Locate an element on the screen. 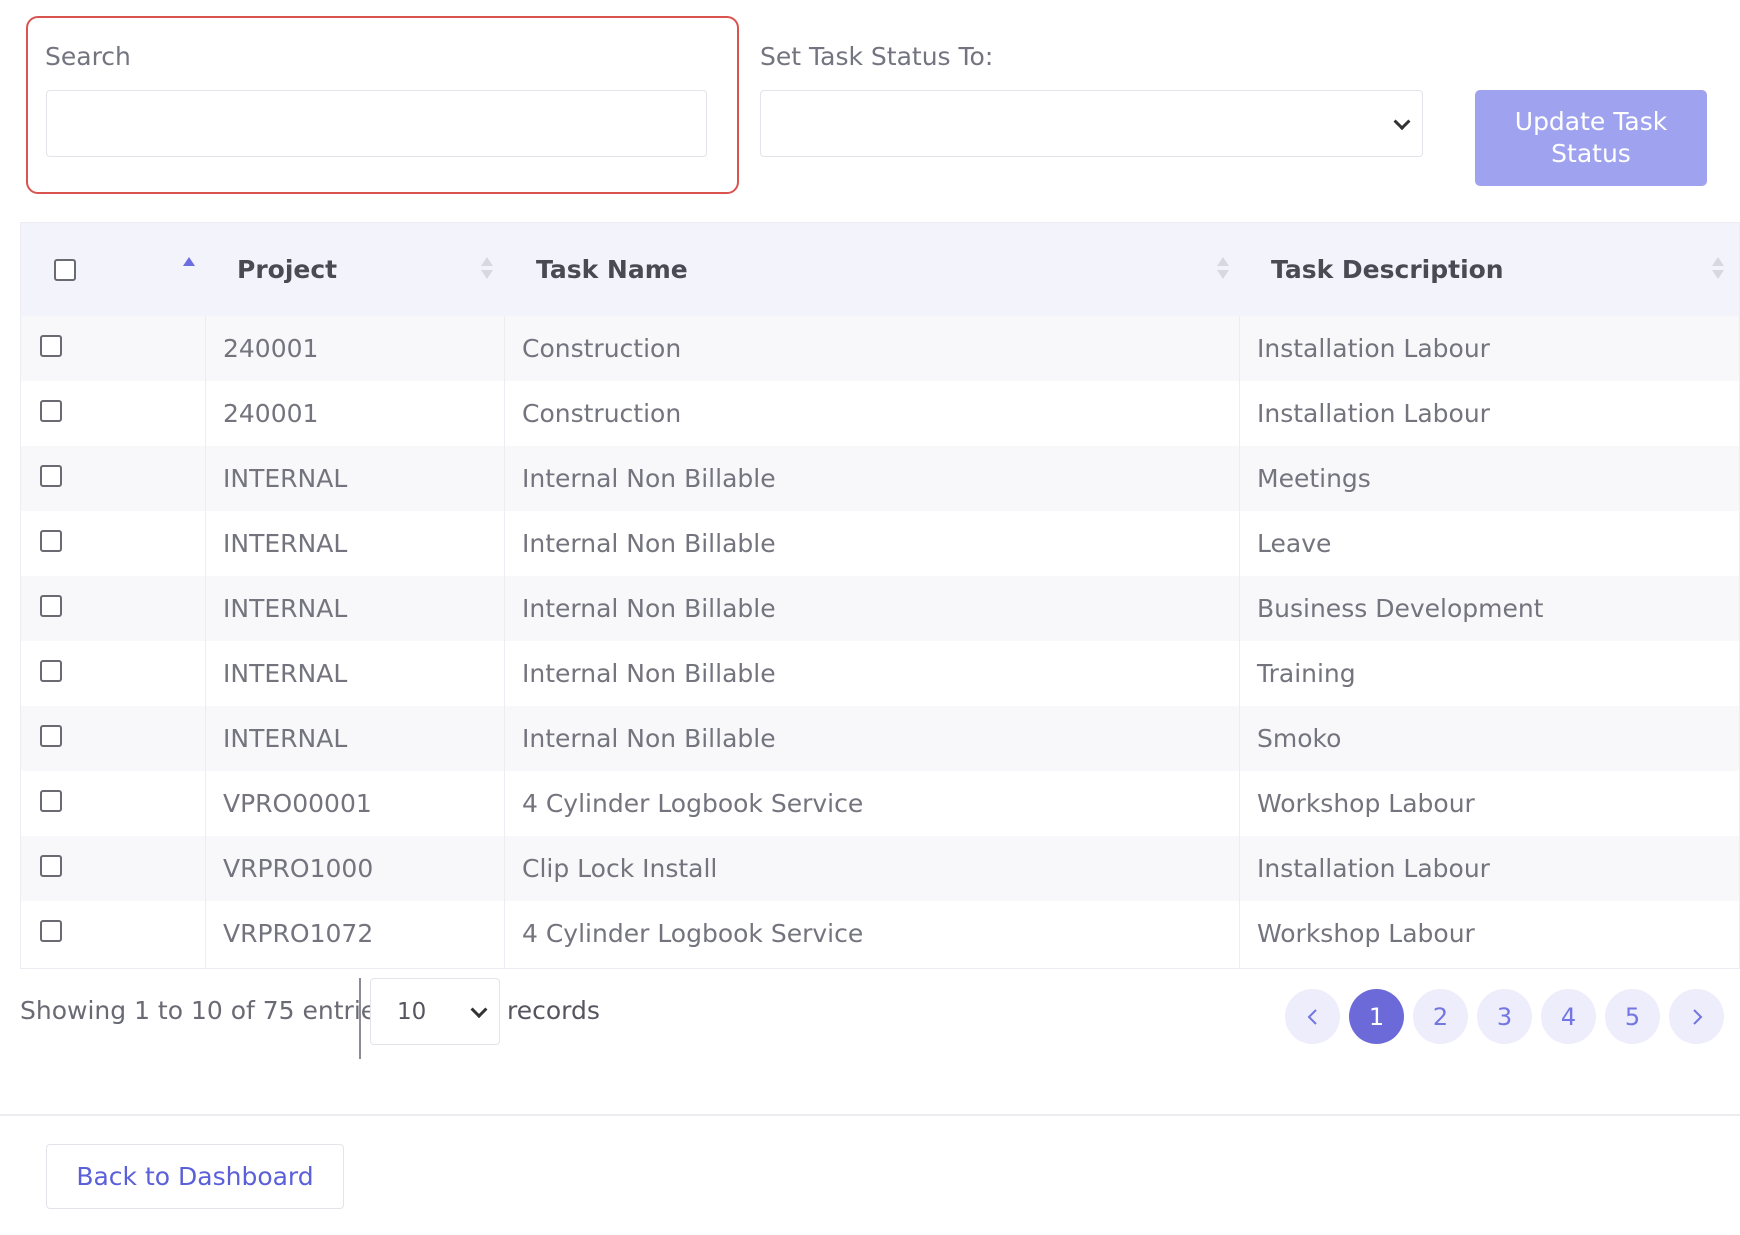  column-header-project: Project is located at coordinates (287, 269).